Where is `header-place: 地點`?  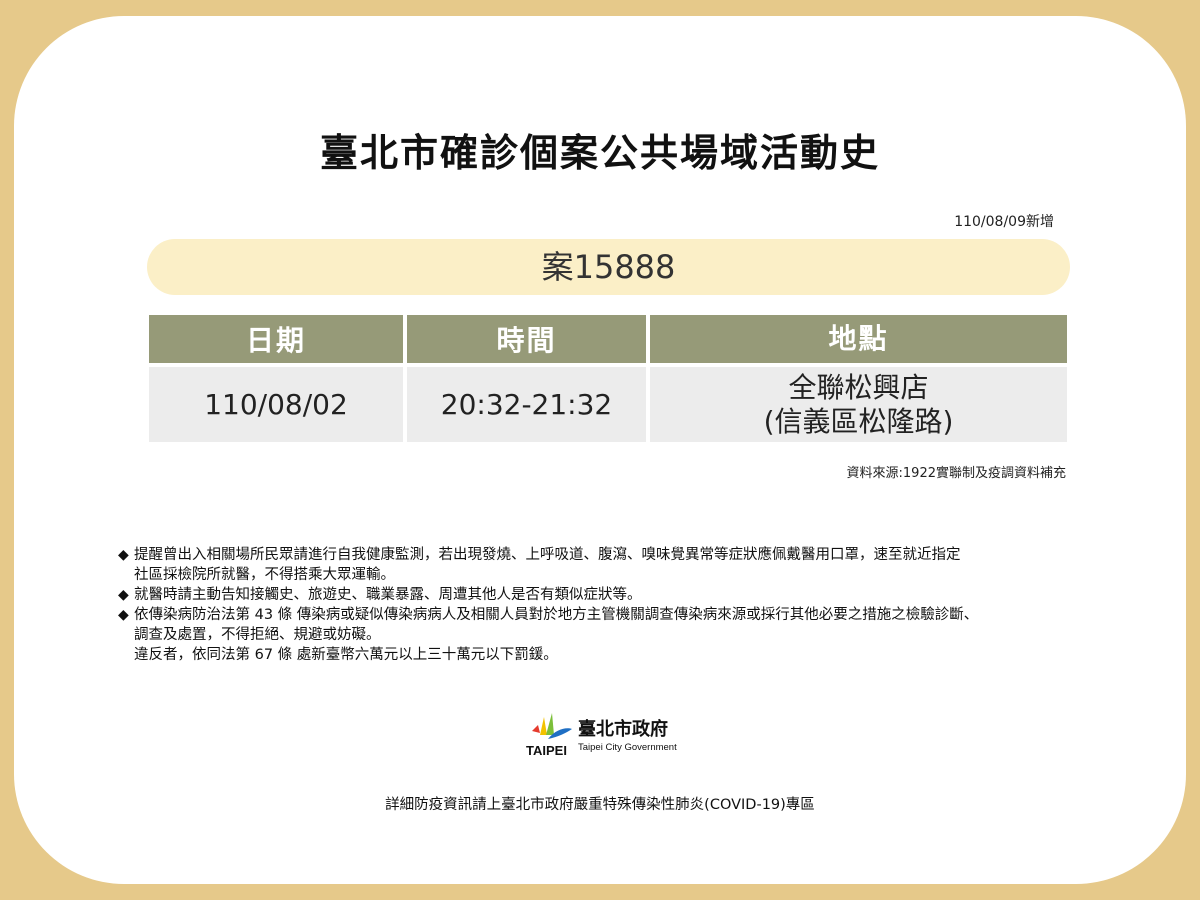 header-place: 地點 is located at coordinates (858, 339).